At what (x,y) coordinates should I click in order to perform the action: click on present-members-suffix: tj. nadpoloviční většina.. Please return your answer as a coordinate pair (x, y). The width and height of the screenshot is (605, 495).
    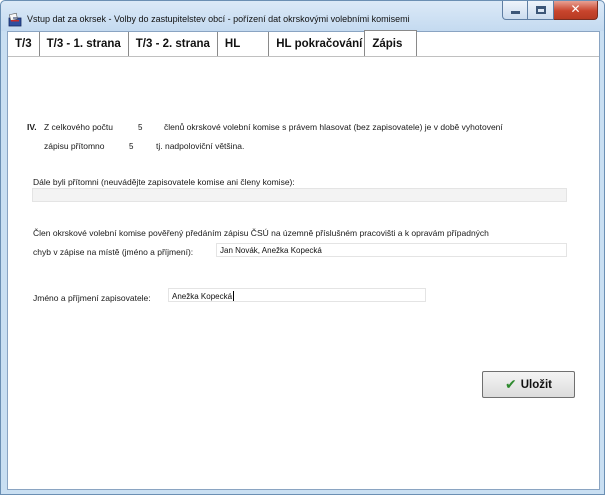
    Looking at the image, I should click on (200, 146).